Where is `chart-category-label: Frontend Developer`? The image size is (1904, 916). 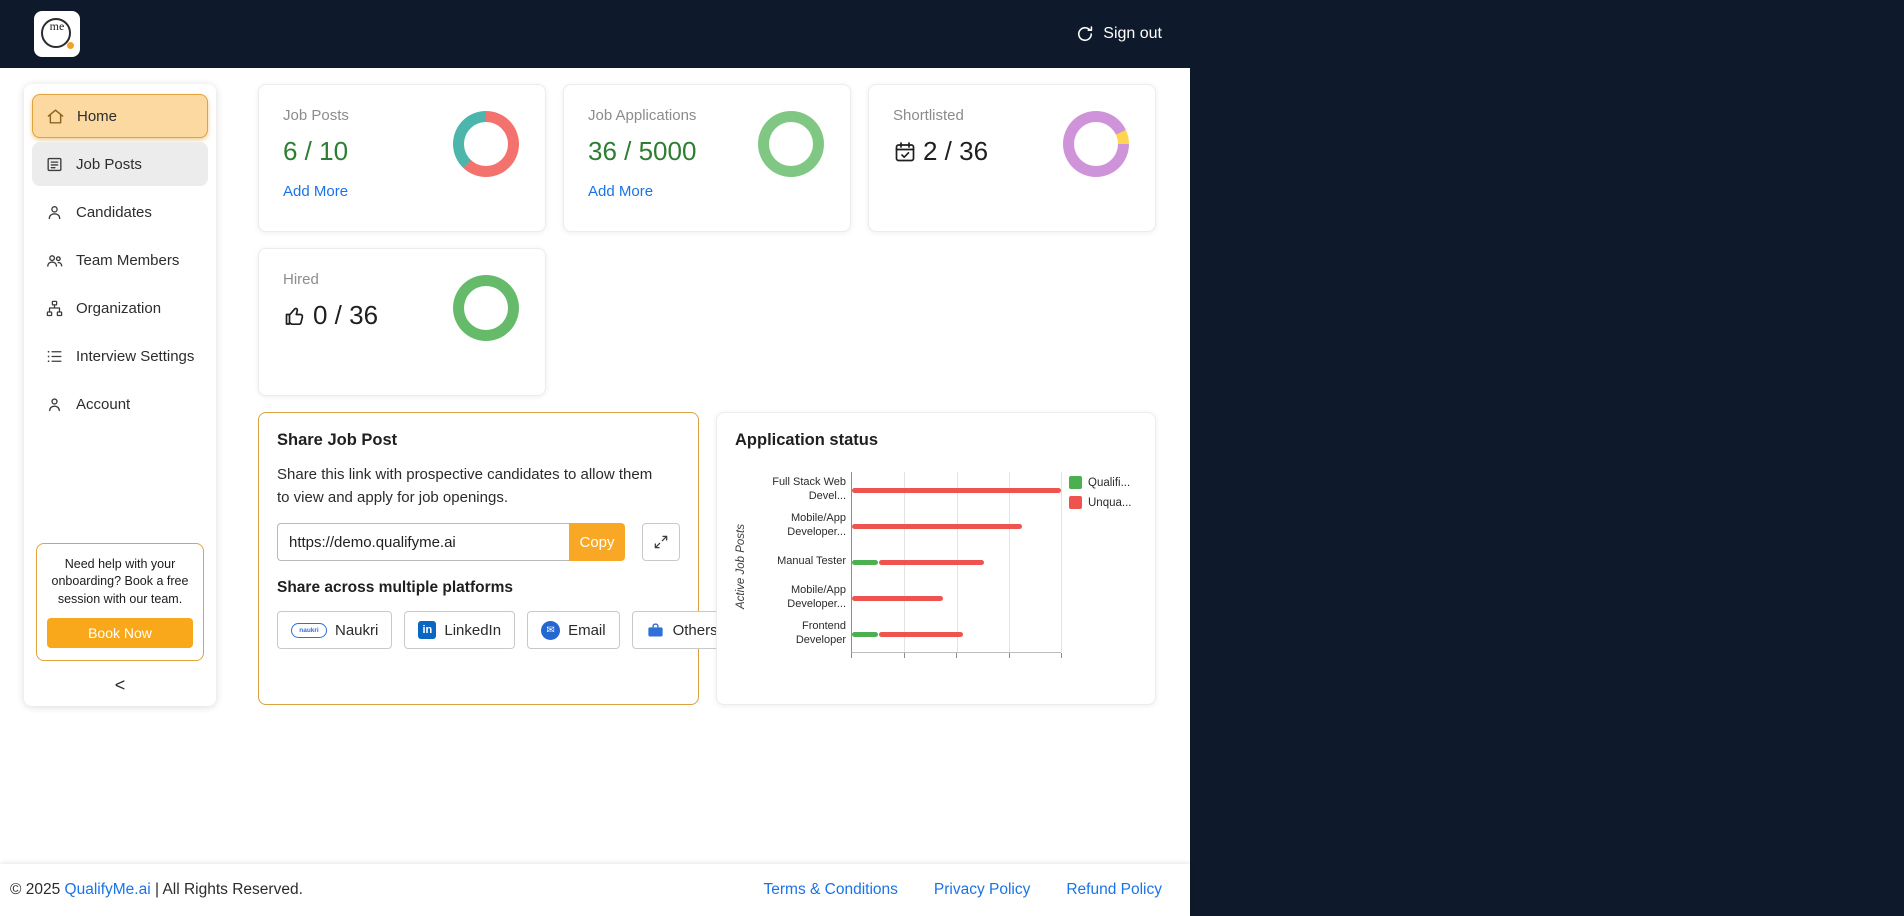 chart-category-label: Frontend Developer is located at coordinates (820, 633).